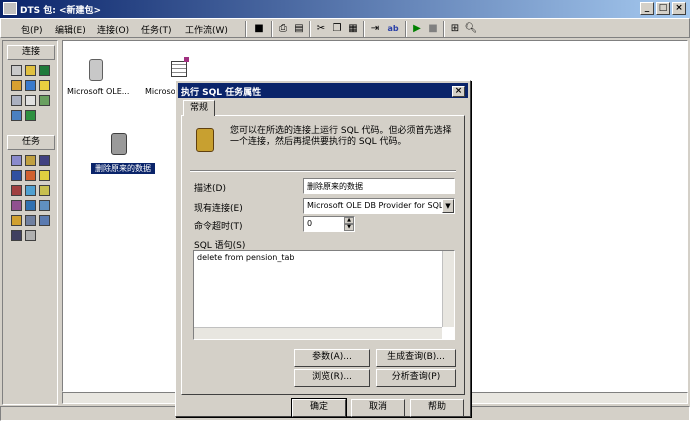 The image size is (690, 421). I want to click on tasks-header: 任务, so click(31, 142).